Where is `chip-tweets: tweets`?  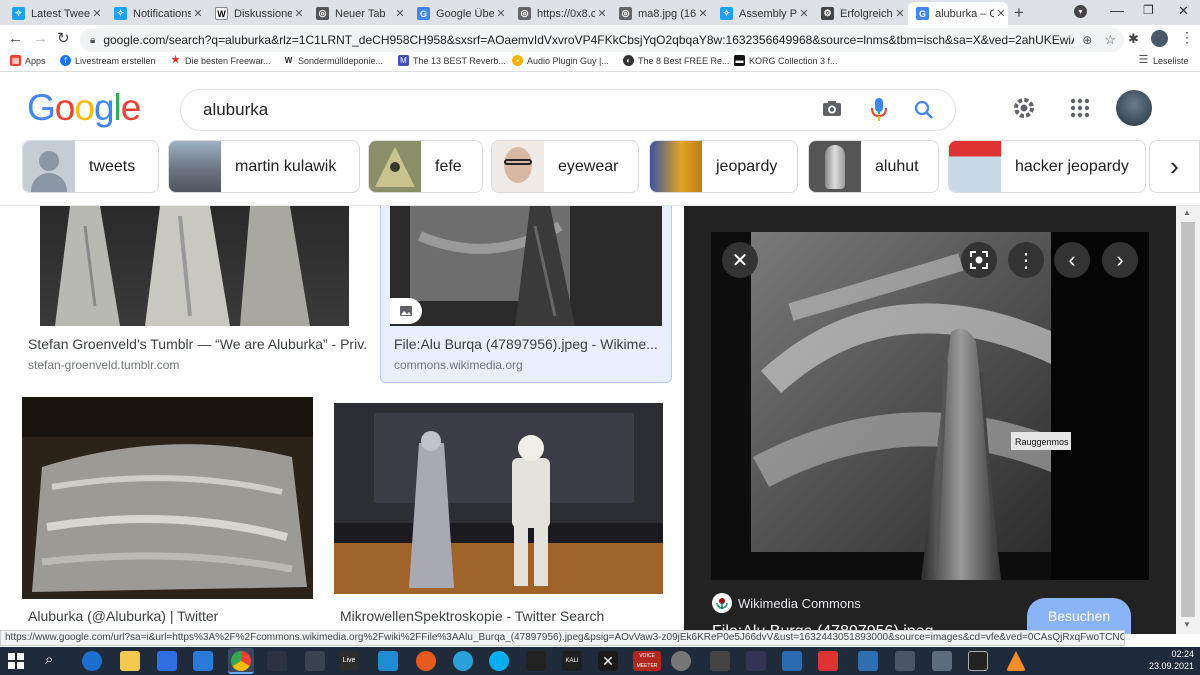 chip-tweets: tweets is located at coordinates (90, 166).